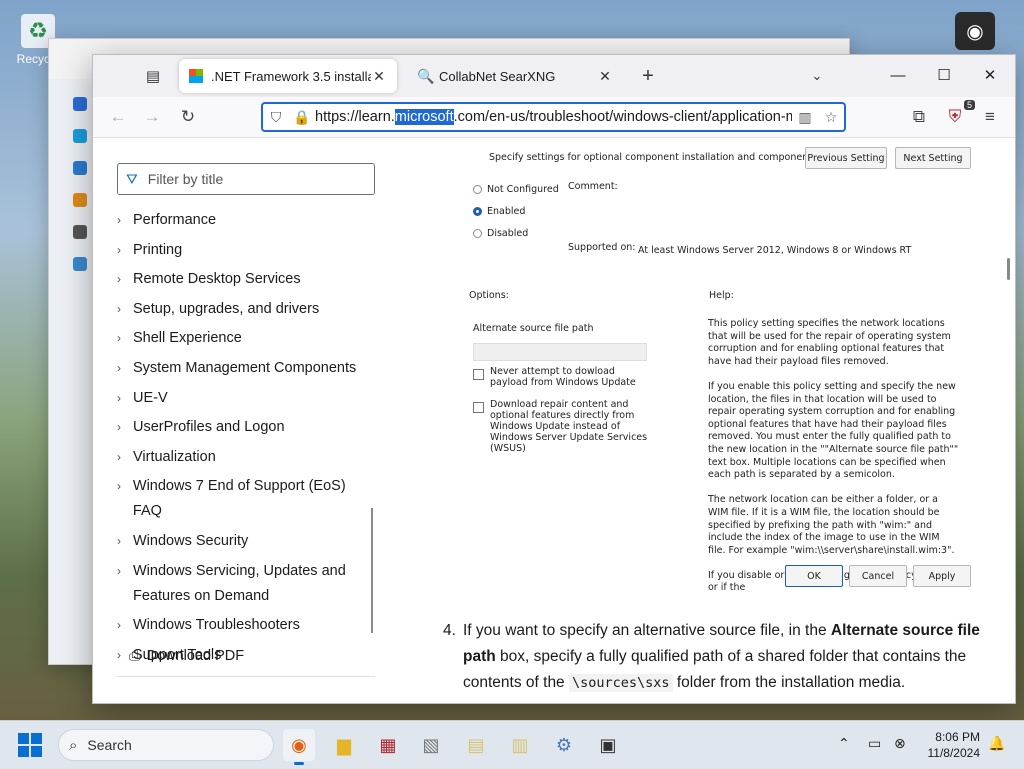 The width and height of the screenshot is (1024, 769). I want to click on previous-setting-button: Previous Setting, so click(846, 158).